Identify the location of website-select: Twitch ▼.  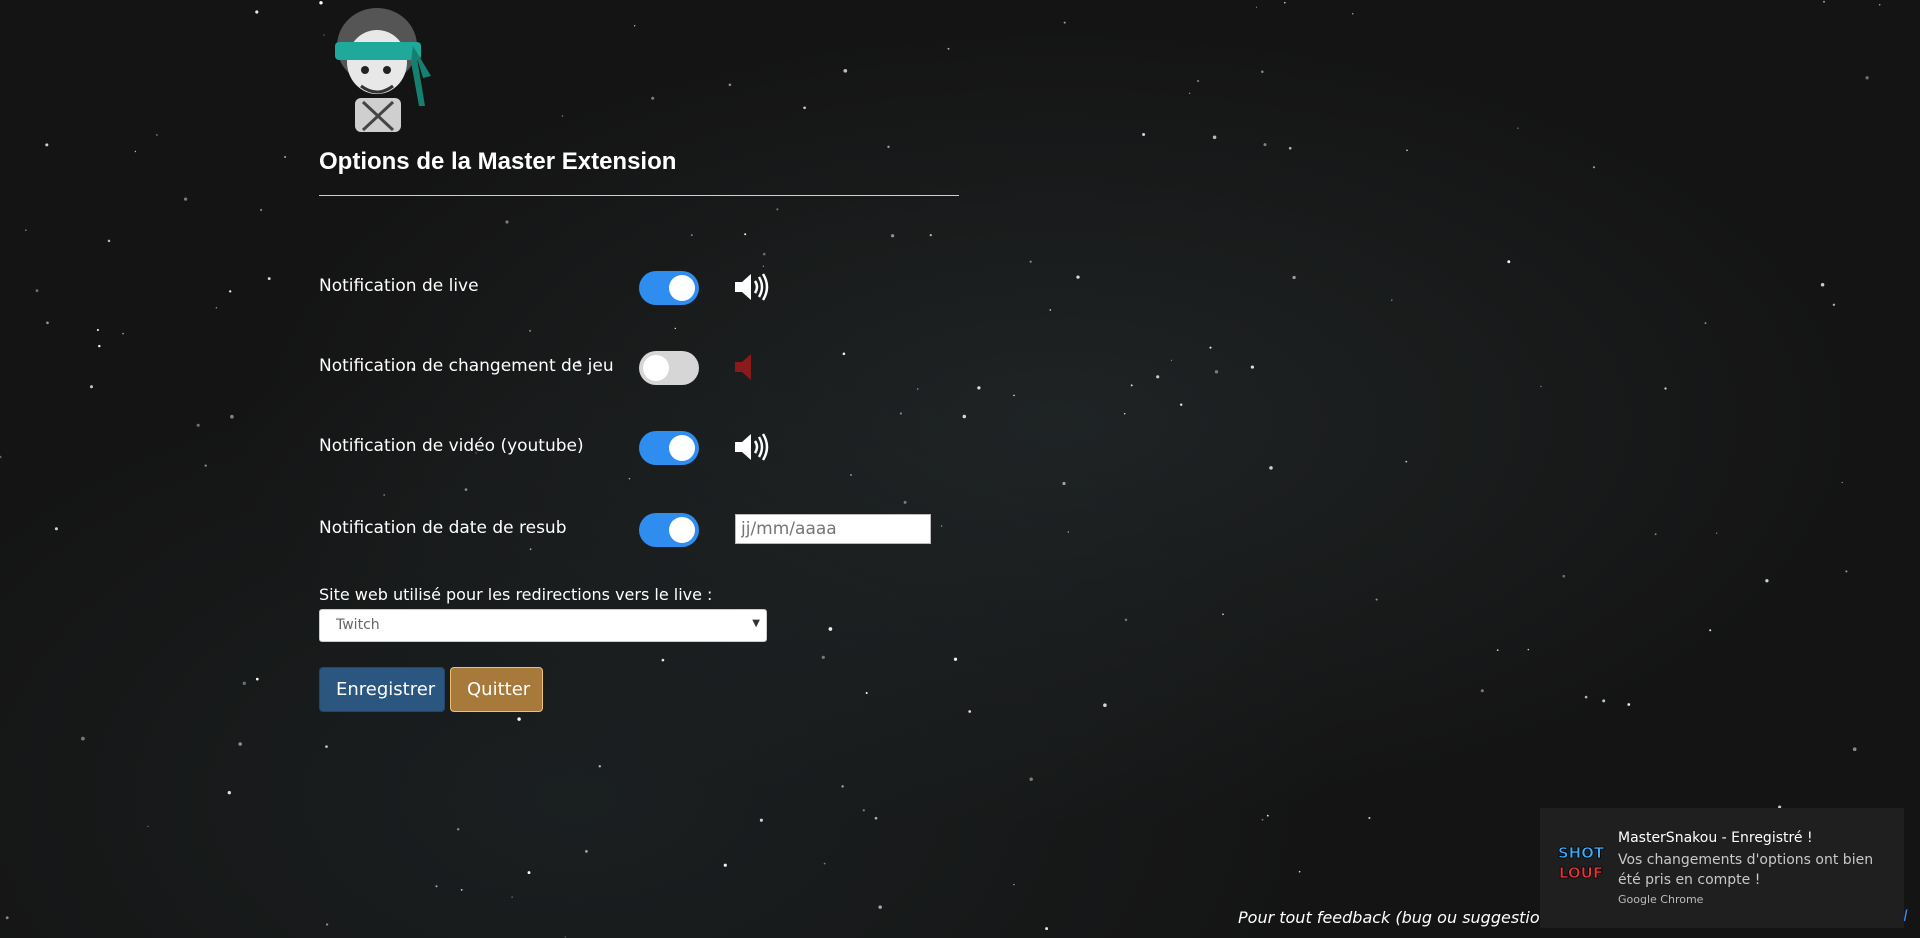
(543, 625).